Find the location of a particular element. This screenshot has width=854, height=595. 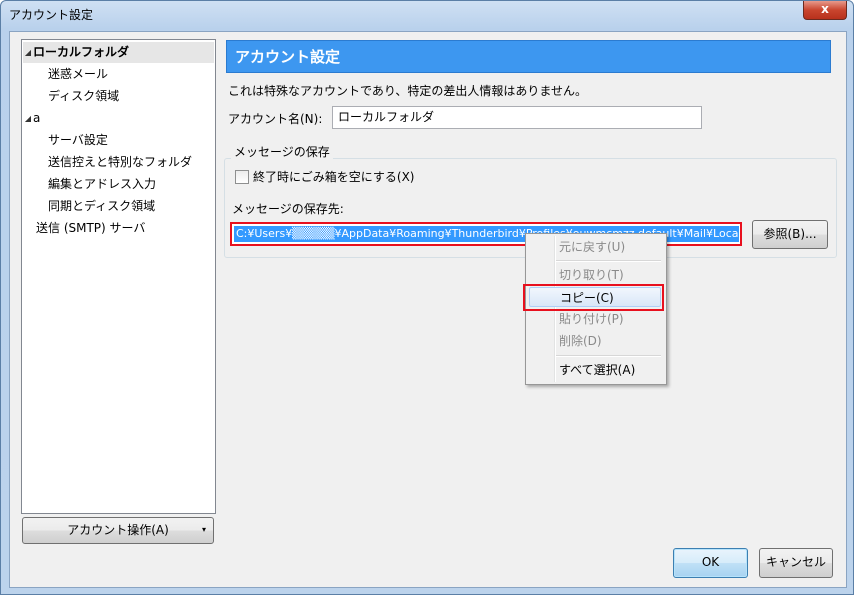

tree-item-label: 送信控えと特別なフォルダ is located at coordinates (120, 162).